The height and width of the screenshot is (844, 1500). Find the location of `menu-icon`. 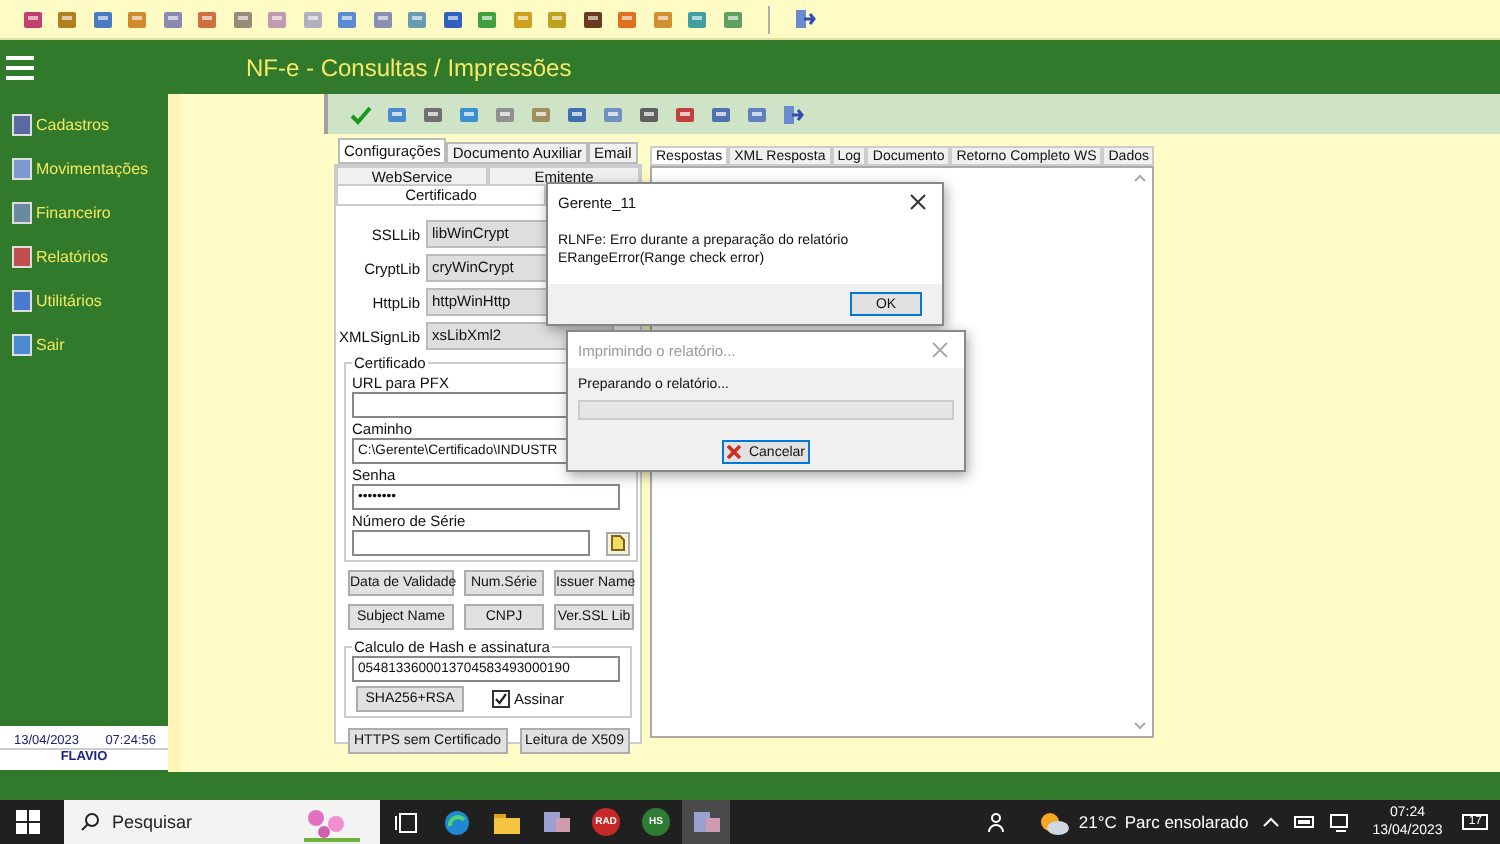

menu-icon is located at coordinates (20, 67).